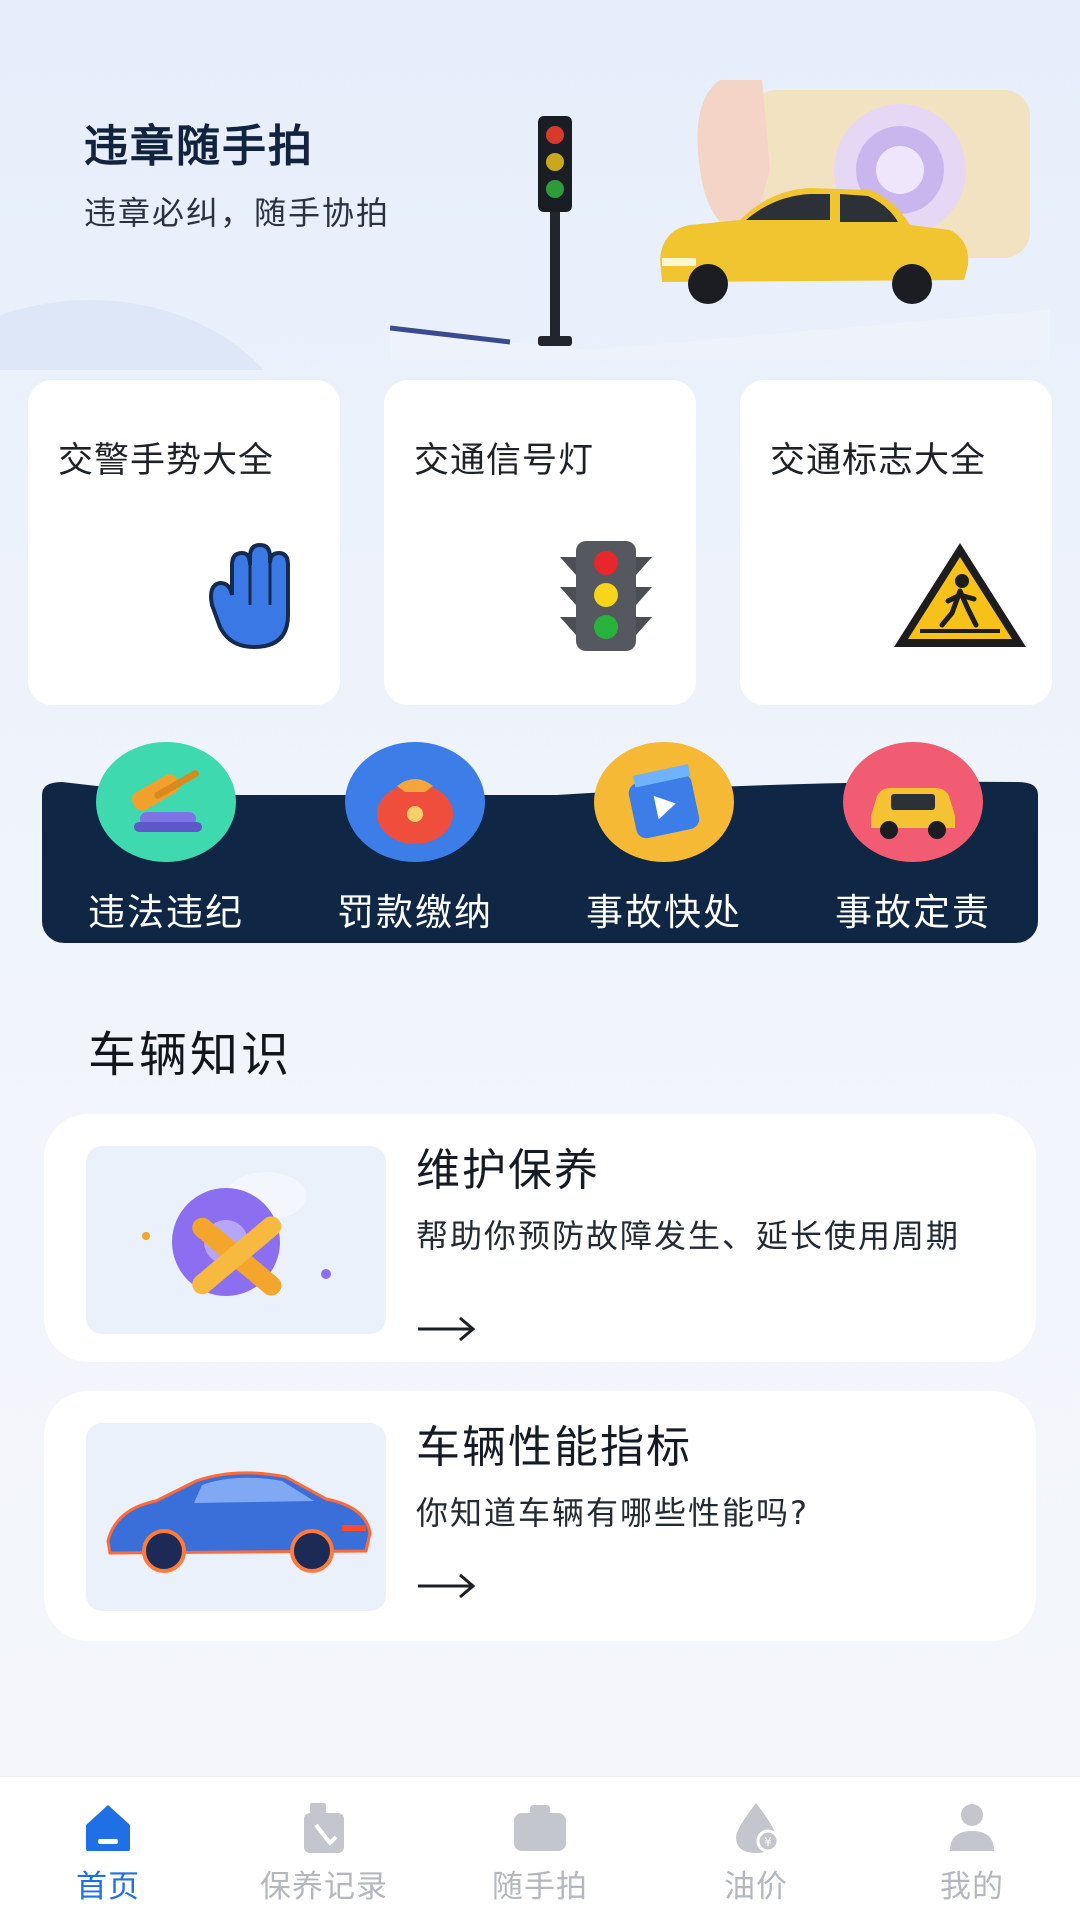 The height and width of the screenshot is (1920, 1080). What do you see at coordinates (756, 1887) in the screenshot?
I see `tab-label: 油价` at bounding box center [756, 1887].